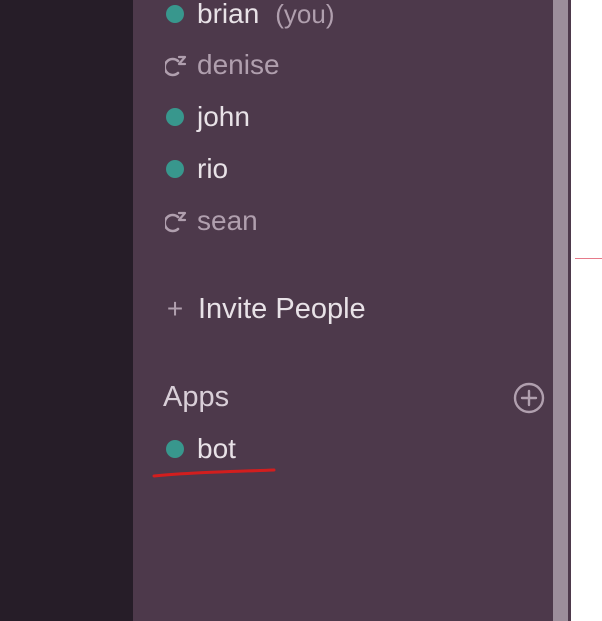 This screenshot has width=602, height=621. I want to click on message-pane, so click(586, 310).